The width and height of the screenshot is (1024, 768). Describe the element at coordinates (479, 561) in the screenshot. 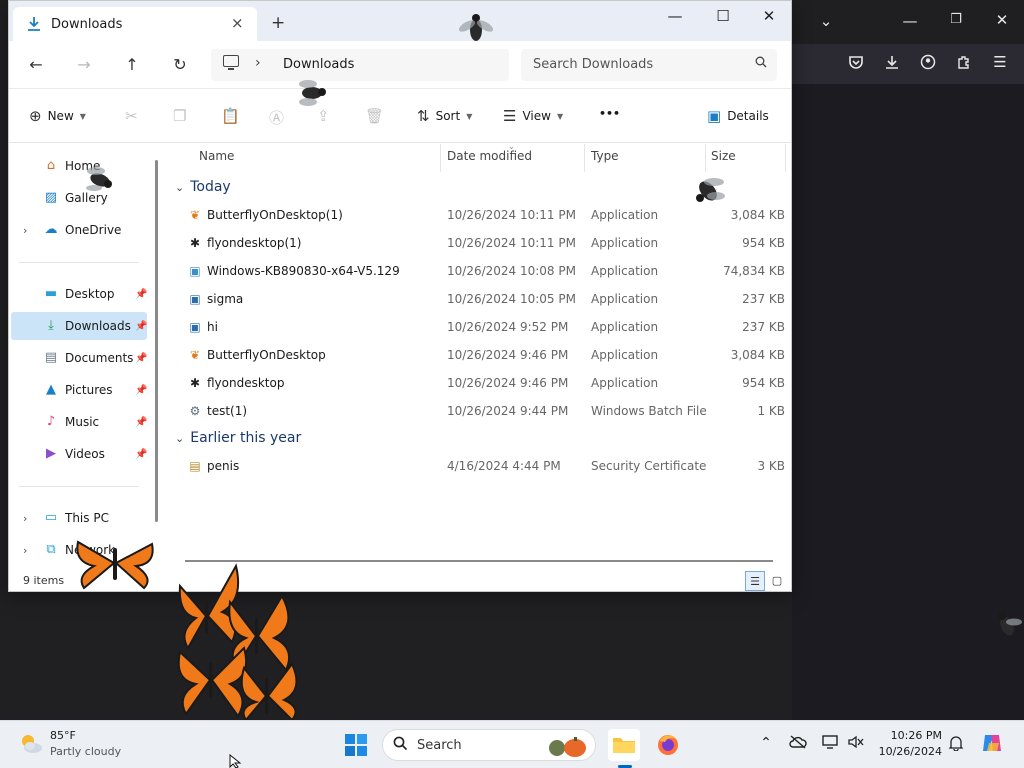

I see `horizontal-scrollbar` at that location.